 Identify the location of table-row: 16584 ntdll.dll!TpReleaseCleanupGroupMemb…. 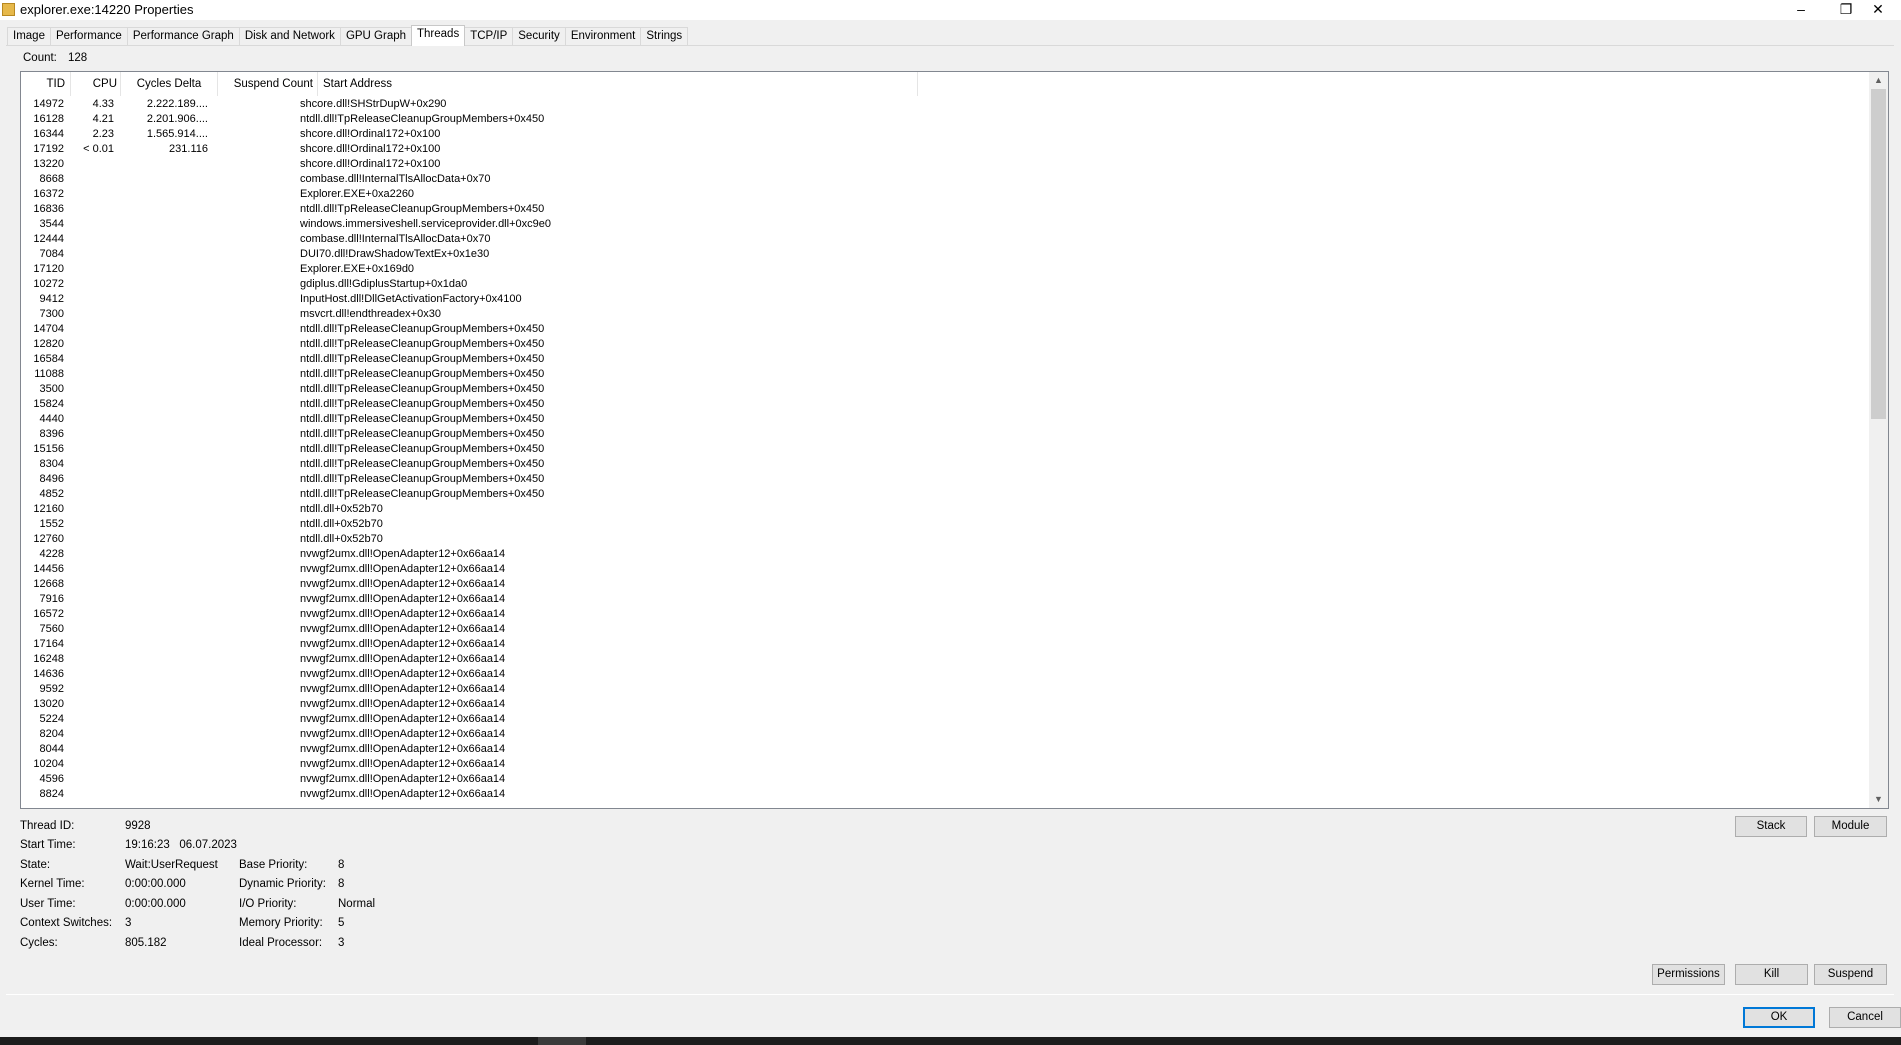
(945, 359).